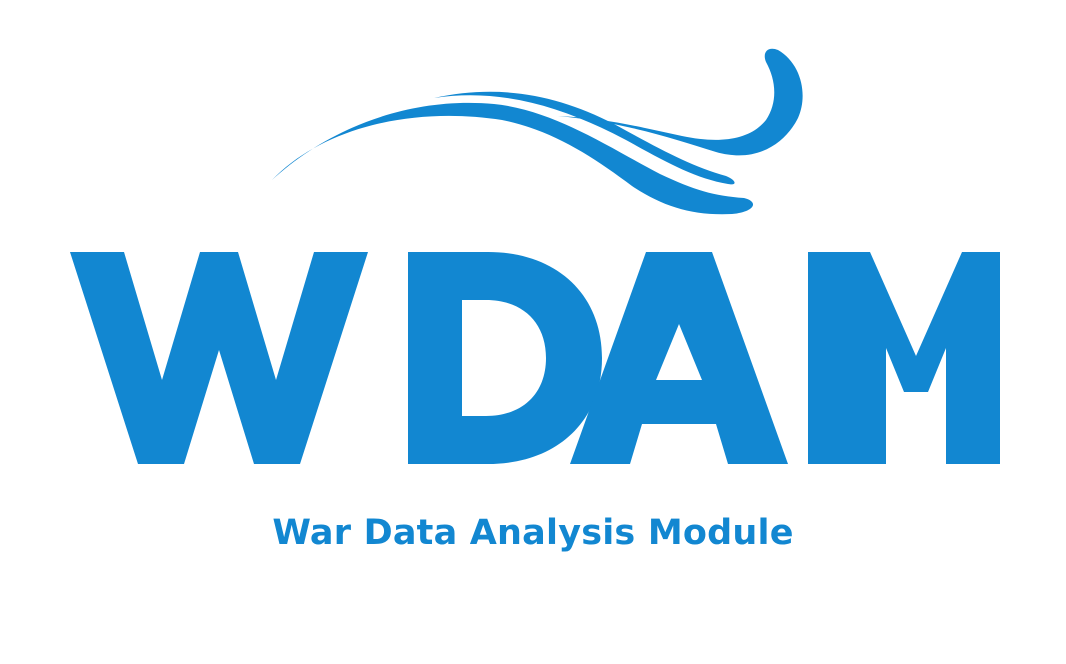 The height and width of the screenshot is (664, 1066). I want to click on tagline: War Data Analysis Module, so click(533, 533).